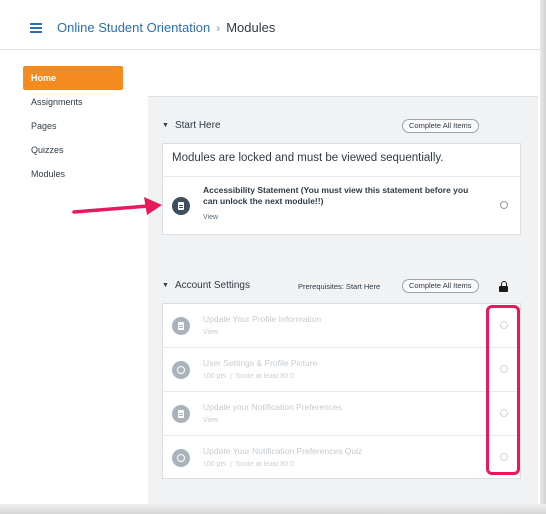  What do you see at coordinates (251, 27) in the screenshot?
I see `breadcrumb-current-page: Modules` at bounding box center [251, 27].